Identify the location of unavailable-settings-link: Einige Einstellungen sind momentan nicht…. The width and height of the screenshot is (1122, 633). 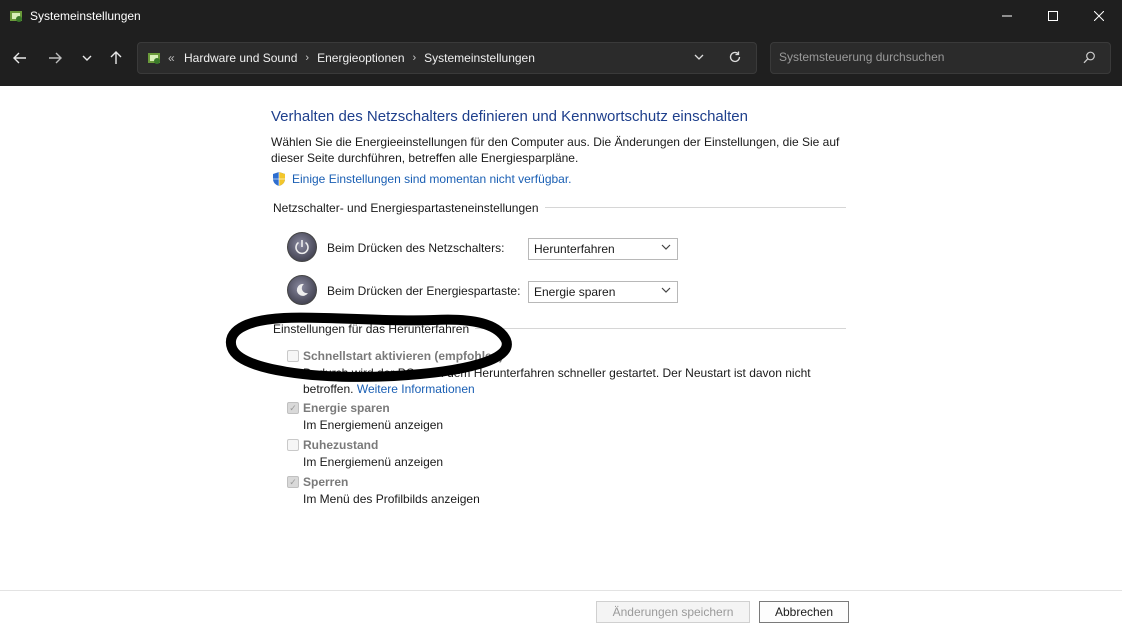
(421, 179).